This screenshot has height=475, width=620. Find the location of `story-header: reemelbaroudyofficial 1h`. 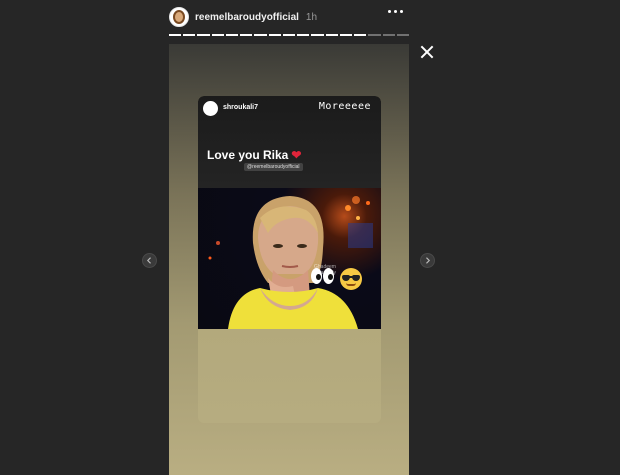

story-header: reemelbaroudyofficial 1h is located at coordinates (289, 17).